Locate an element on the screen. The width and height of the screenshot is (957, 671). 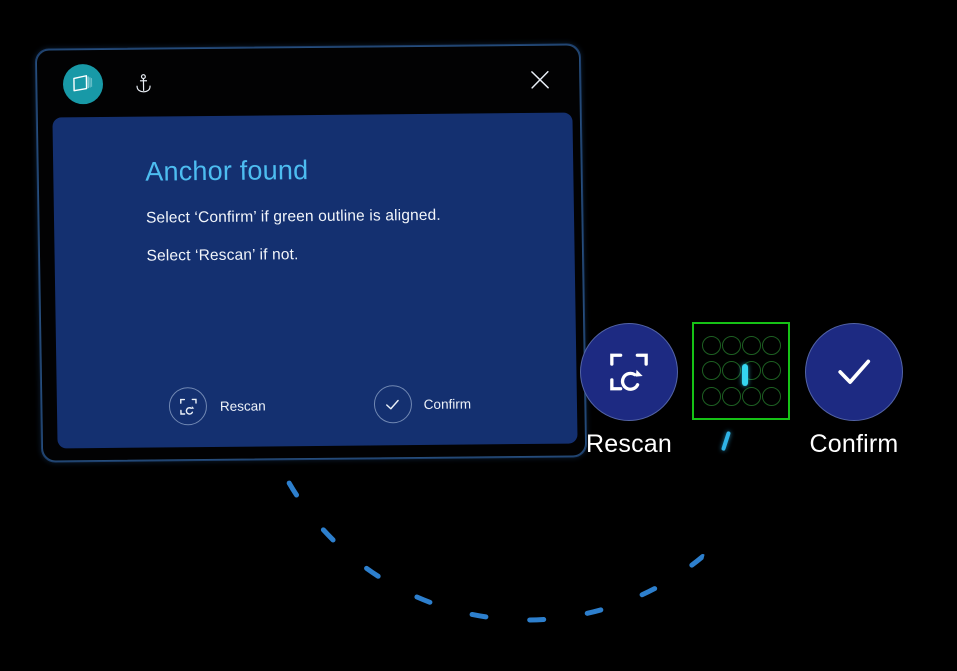
anchor-icon is located at coordinates (143, 84).